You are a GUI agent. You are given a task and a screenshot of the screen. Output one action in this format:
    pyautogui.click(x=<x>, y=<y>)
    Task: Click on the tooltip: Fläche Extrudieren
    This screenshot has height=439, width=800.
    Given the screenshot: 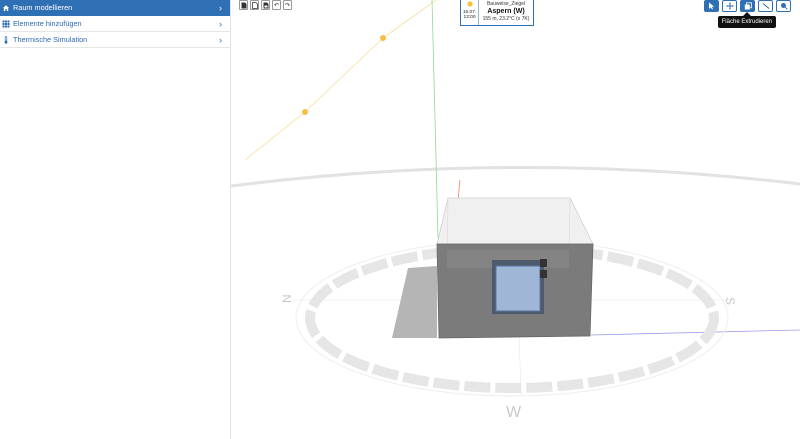 What is the action you would take?
    pyautogui.click(x=746, y=20)
    